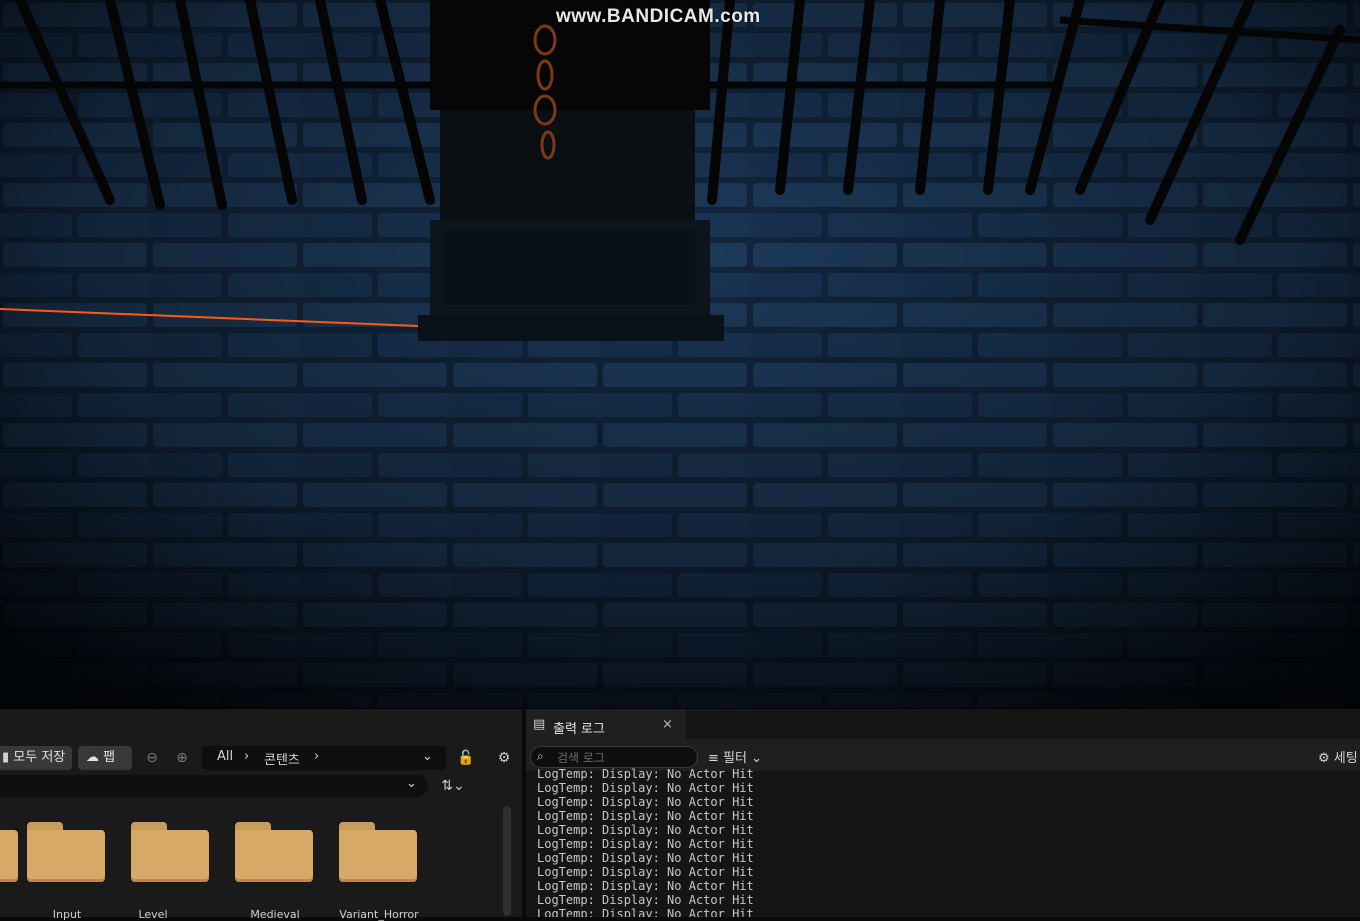 This screenshot has height=921, width=1360. I want to click on forward-icon: ⊕, so click(182, 758).